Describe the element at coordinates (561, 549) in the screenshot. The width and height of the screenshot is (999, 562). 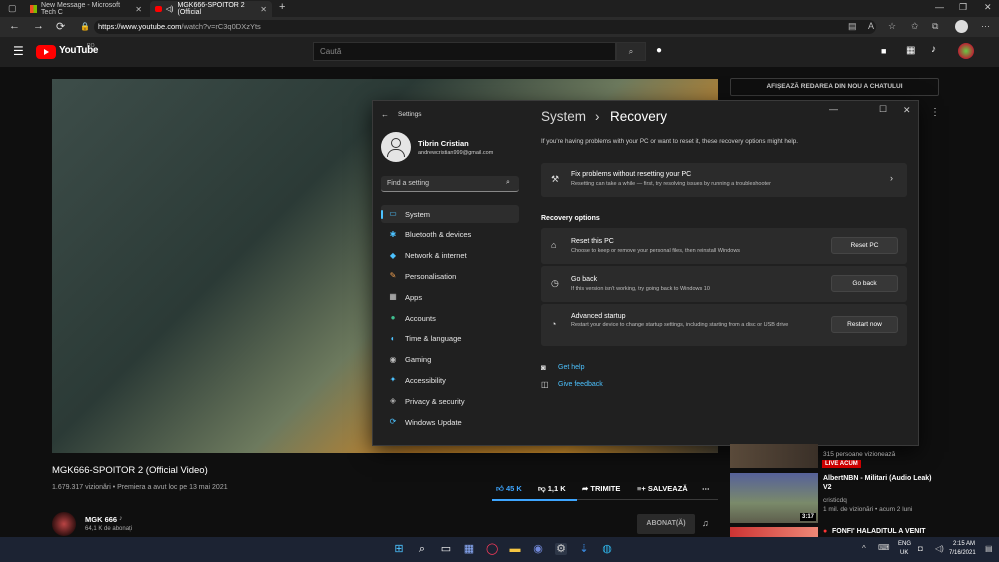
I see `settings-gear-icon: ⚙` at that location.